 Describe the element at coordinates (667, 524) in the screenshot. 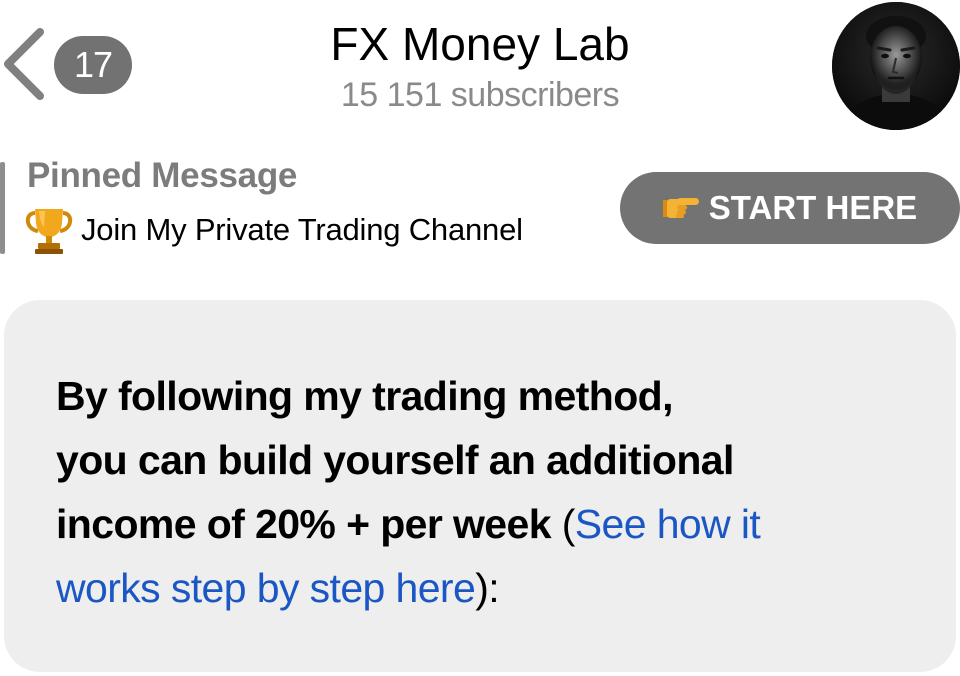

I see `link-text-part-1: See how it` at that location.